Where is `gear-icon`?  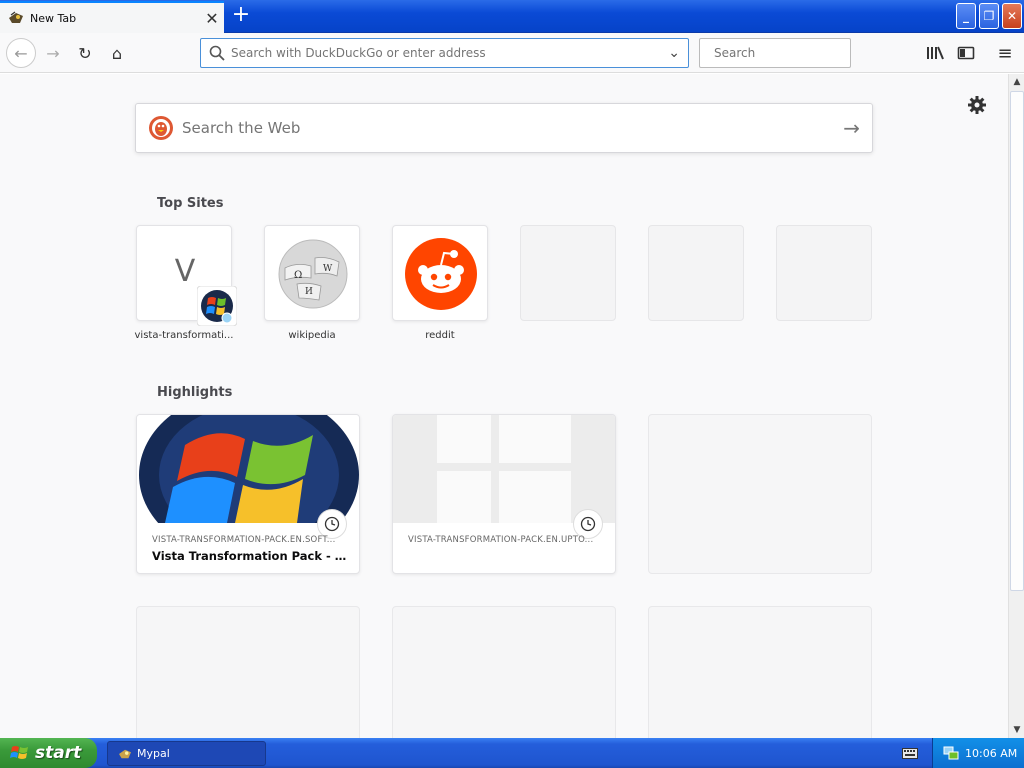
gear-icon is located at coordinates (977, 105).